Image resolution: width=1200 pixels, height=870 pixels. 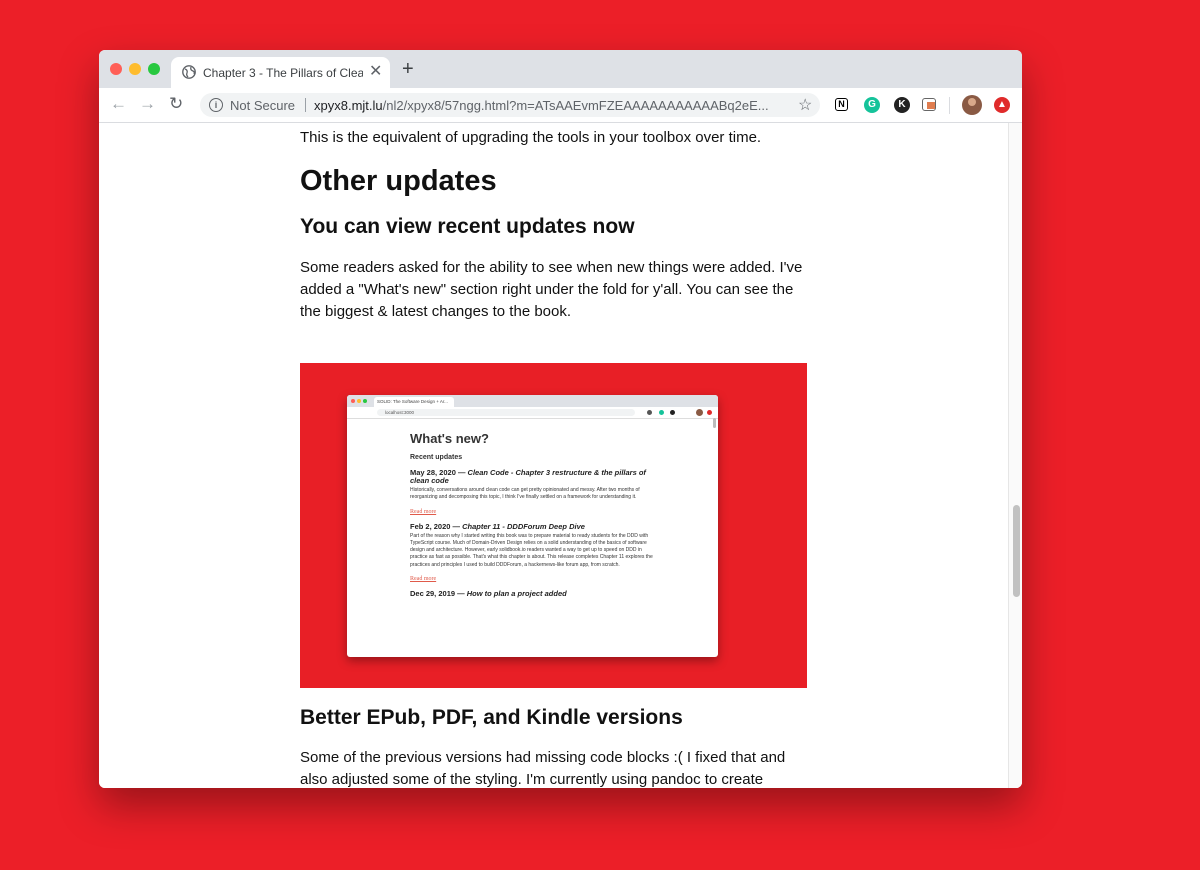 I want to click on url-host: xpyx8.mjt.lu, so click(x=348, y=105).